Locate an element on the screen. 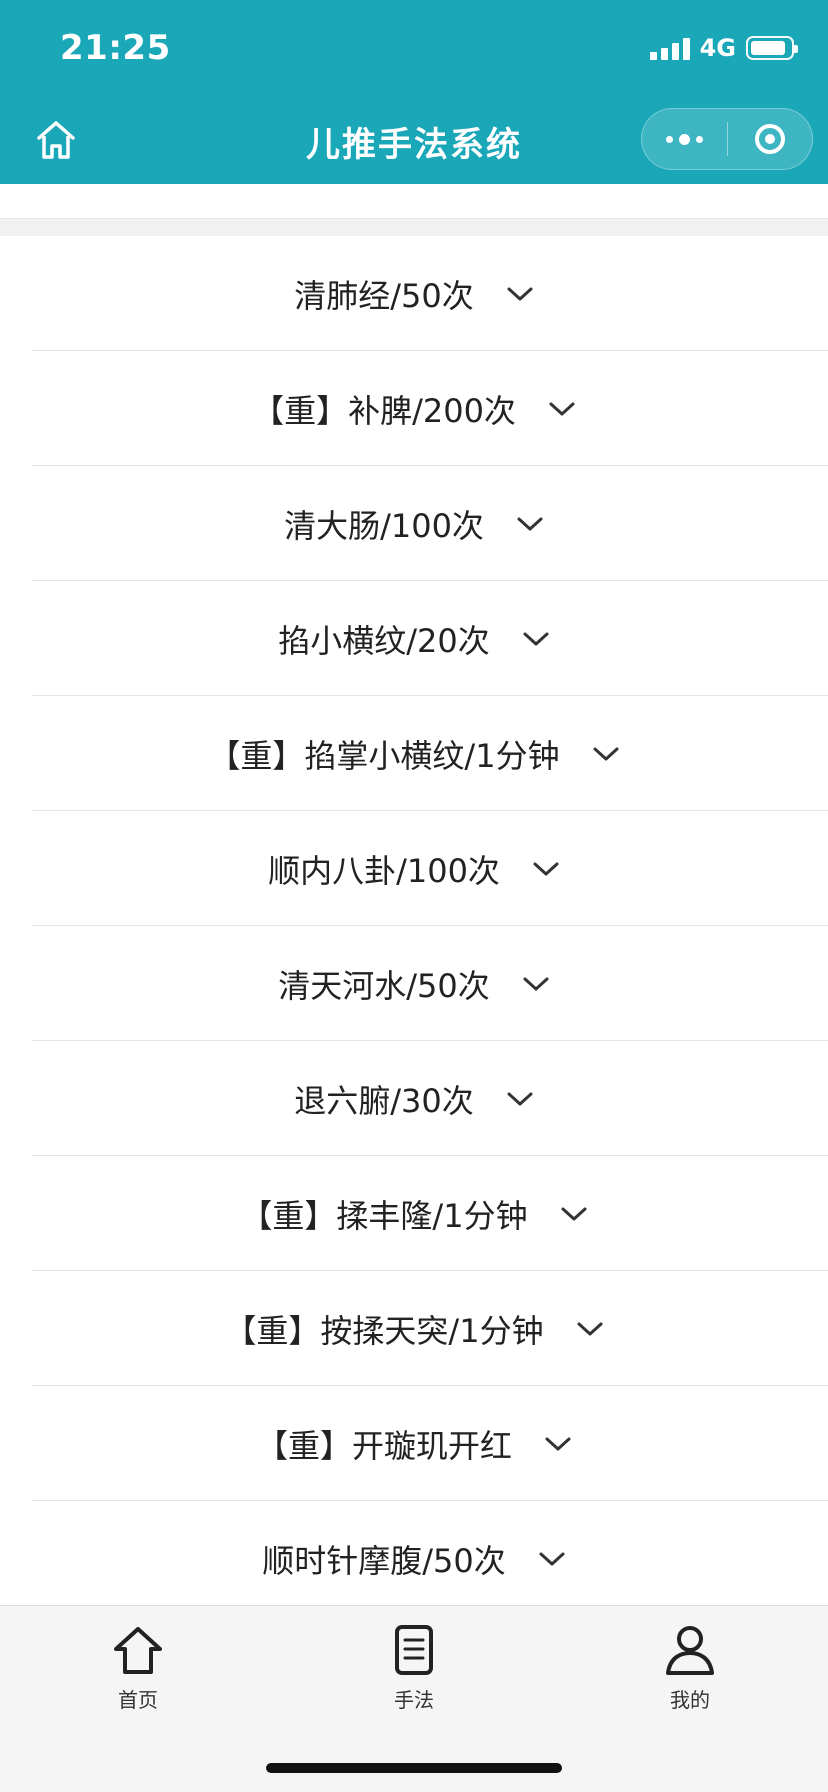 This screenshot has width=828, height=1792. mini-program-capsule is located at coordinates (727, 139).